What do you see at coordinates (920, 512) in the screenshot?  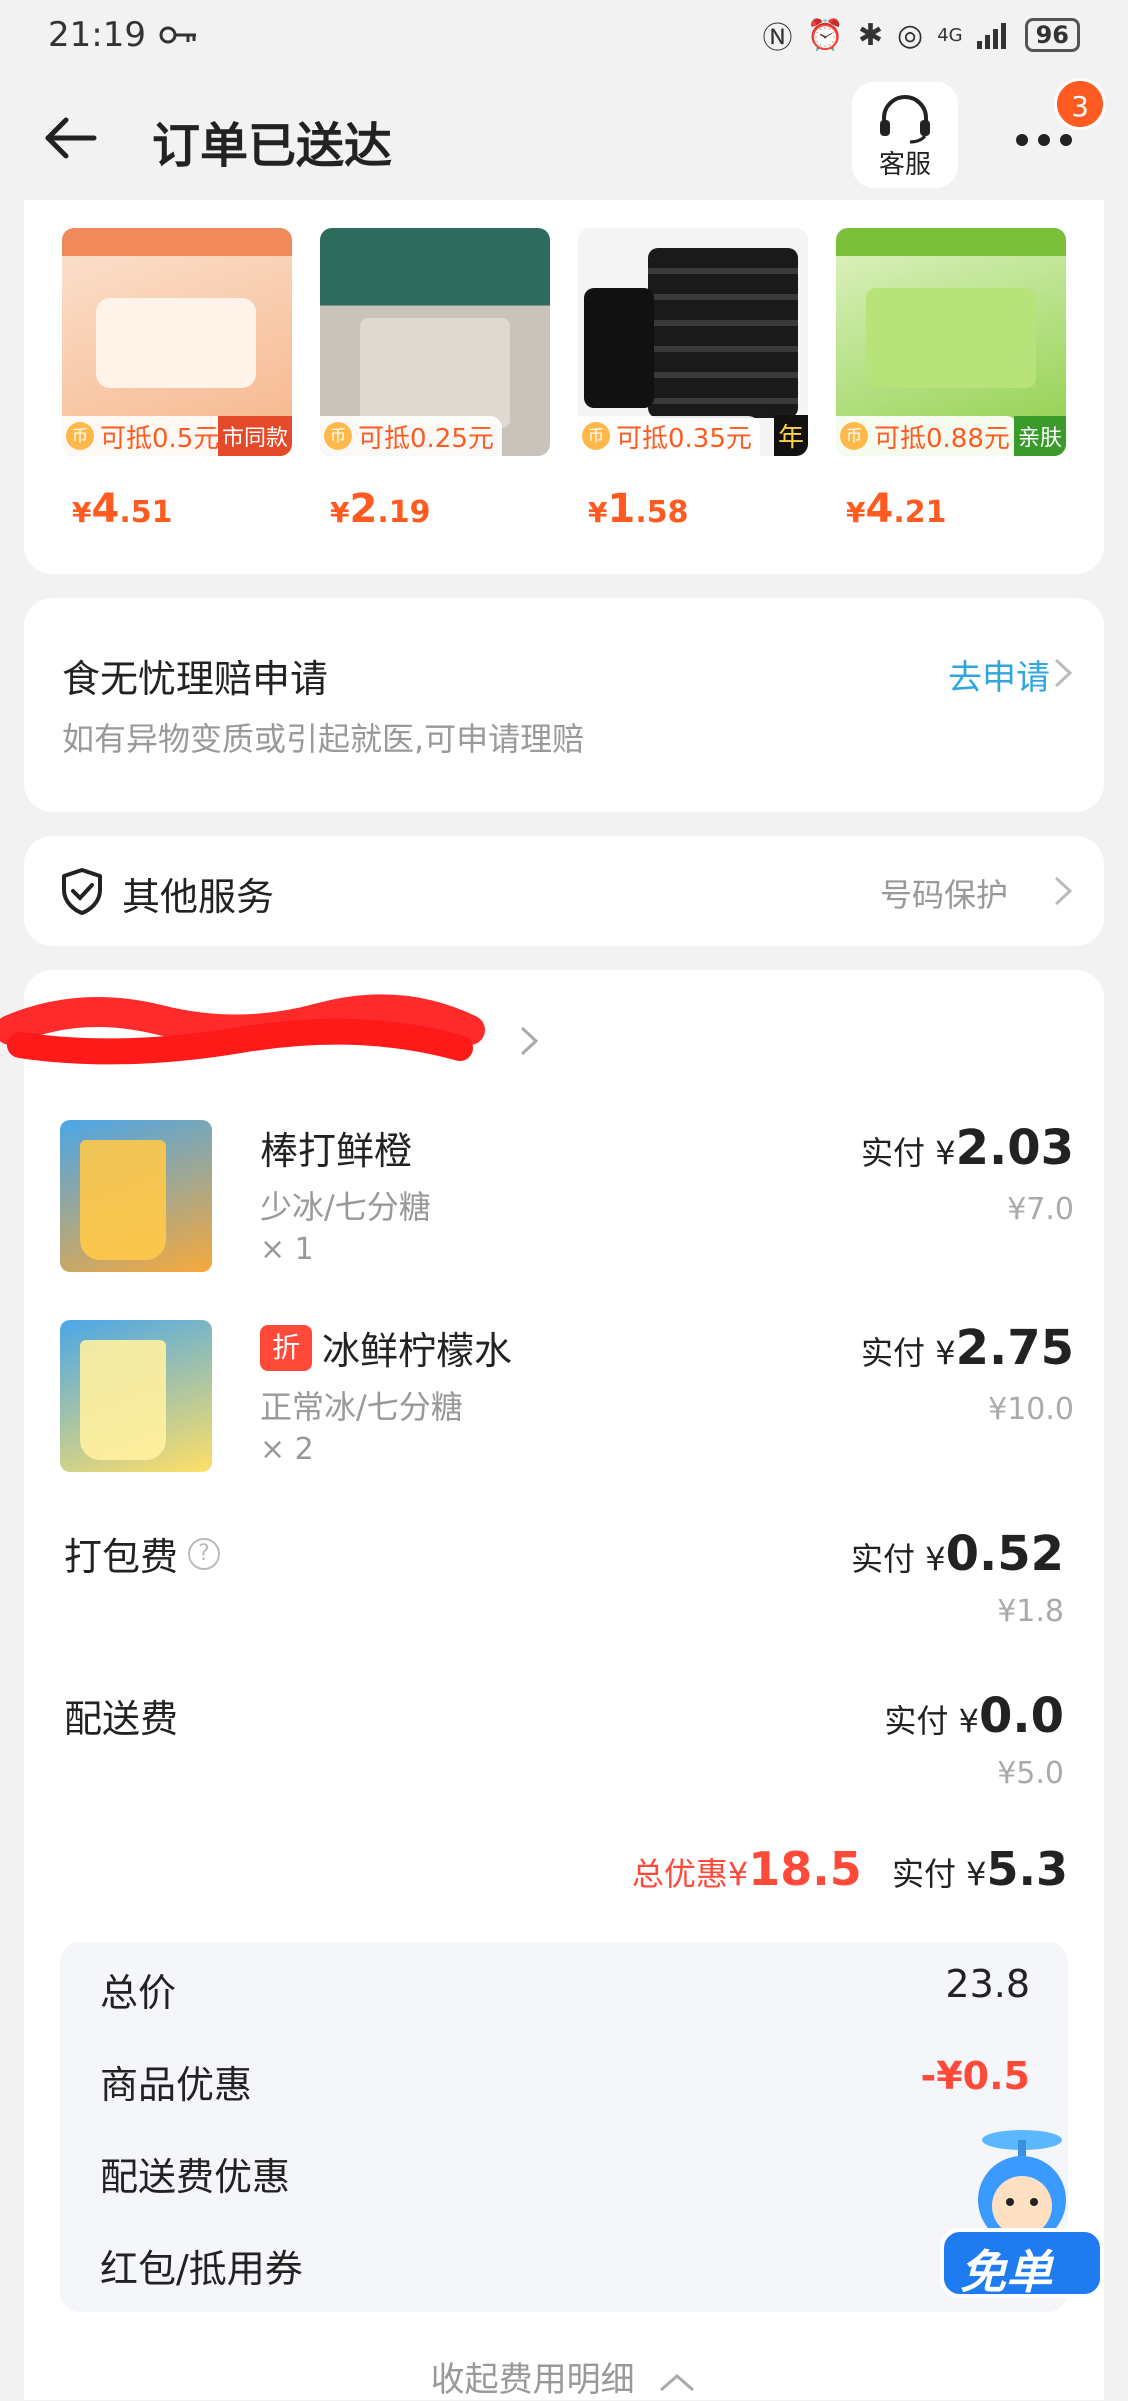 I see `price-decimal: .21` at bounding box center [920, 512].